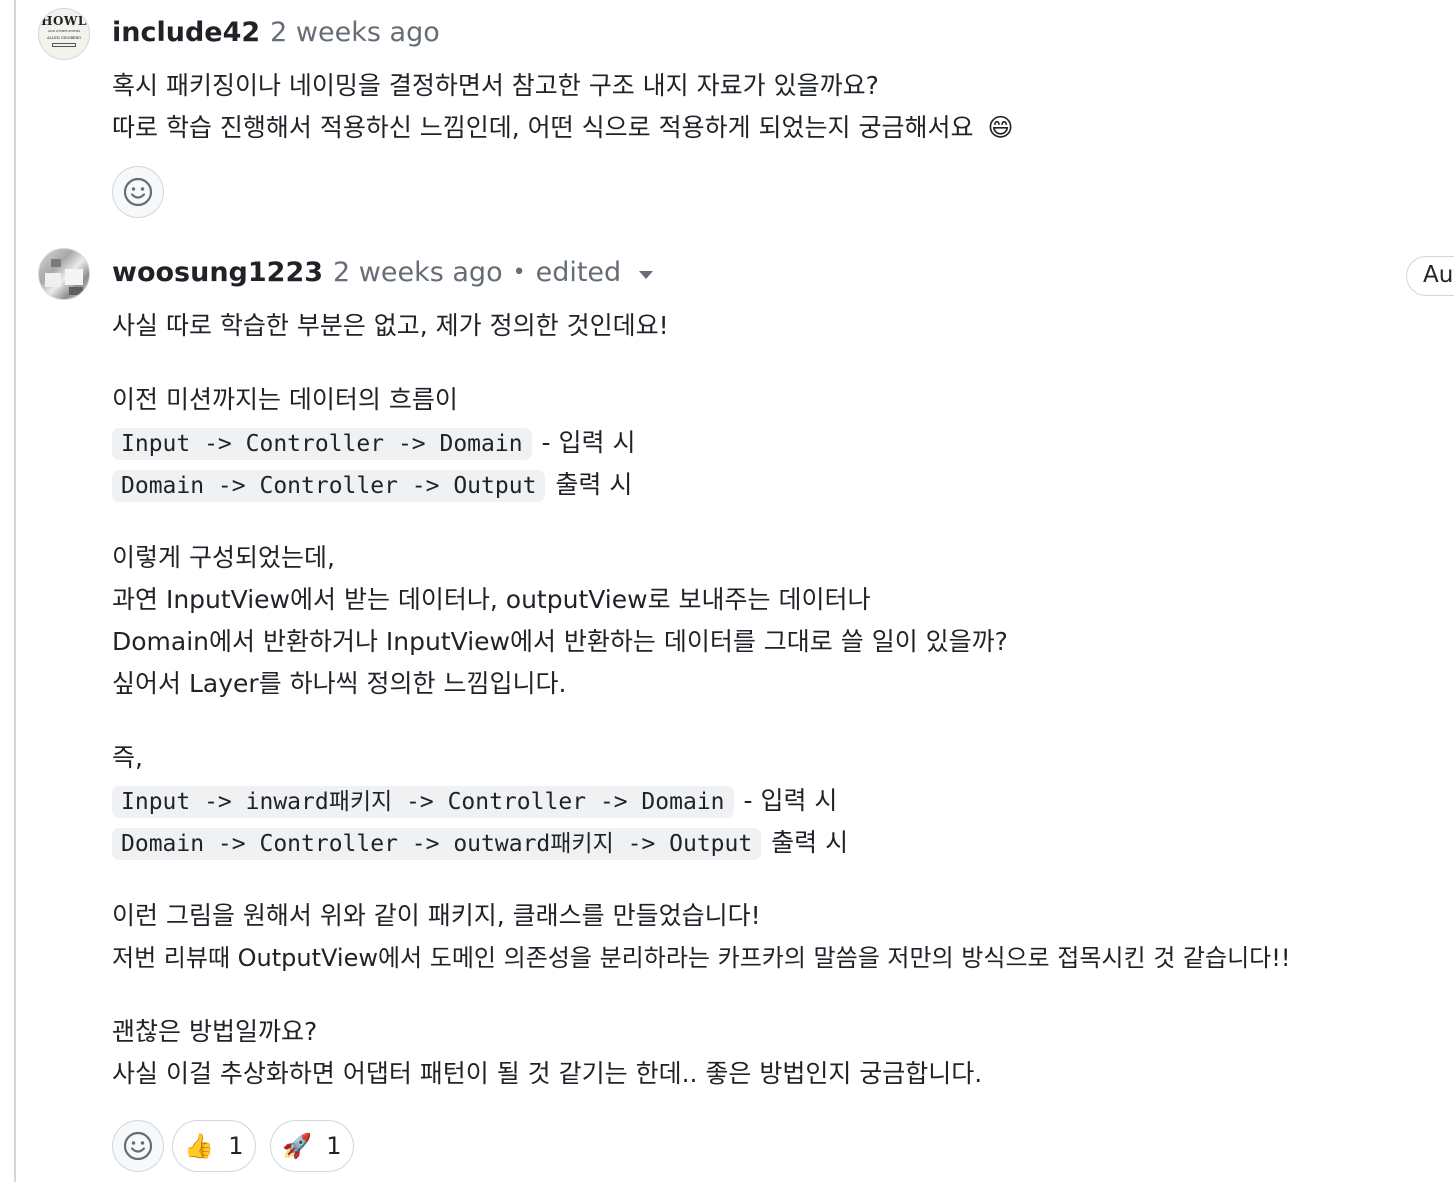 This screenshot has width=1454, height=1182. What do you see at coordinates (64, 38) in the screenshot?
I see `avatar-author: ALLEN GINSBERG` at bounding box center [64, 38].